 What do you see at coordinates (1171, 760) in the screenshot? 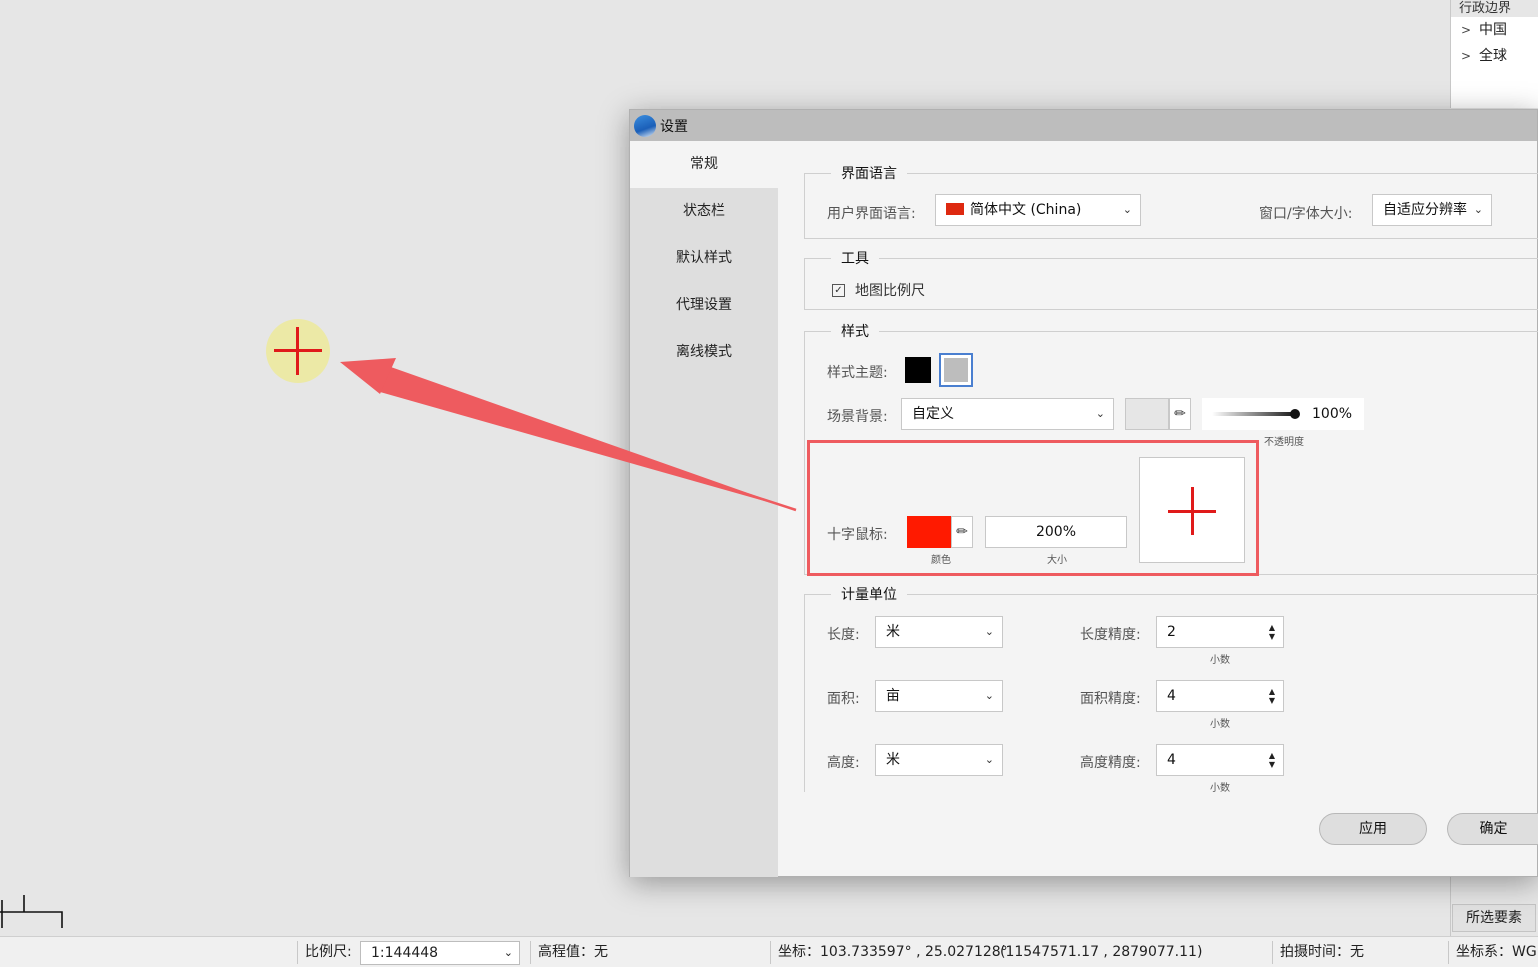
I see `height-precision-value: 4` at bounding box center [1171, 760].